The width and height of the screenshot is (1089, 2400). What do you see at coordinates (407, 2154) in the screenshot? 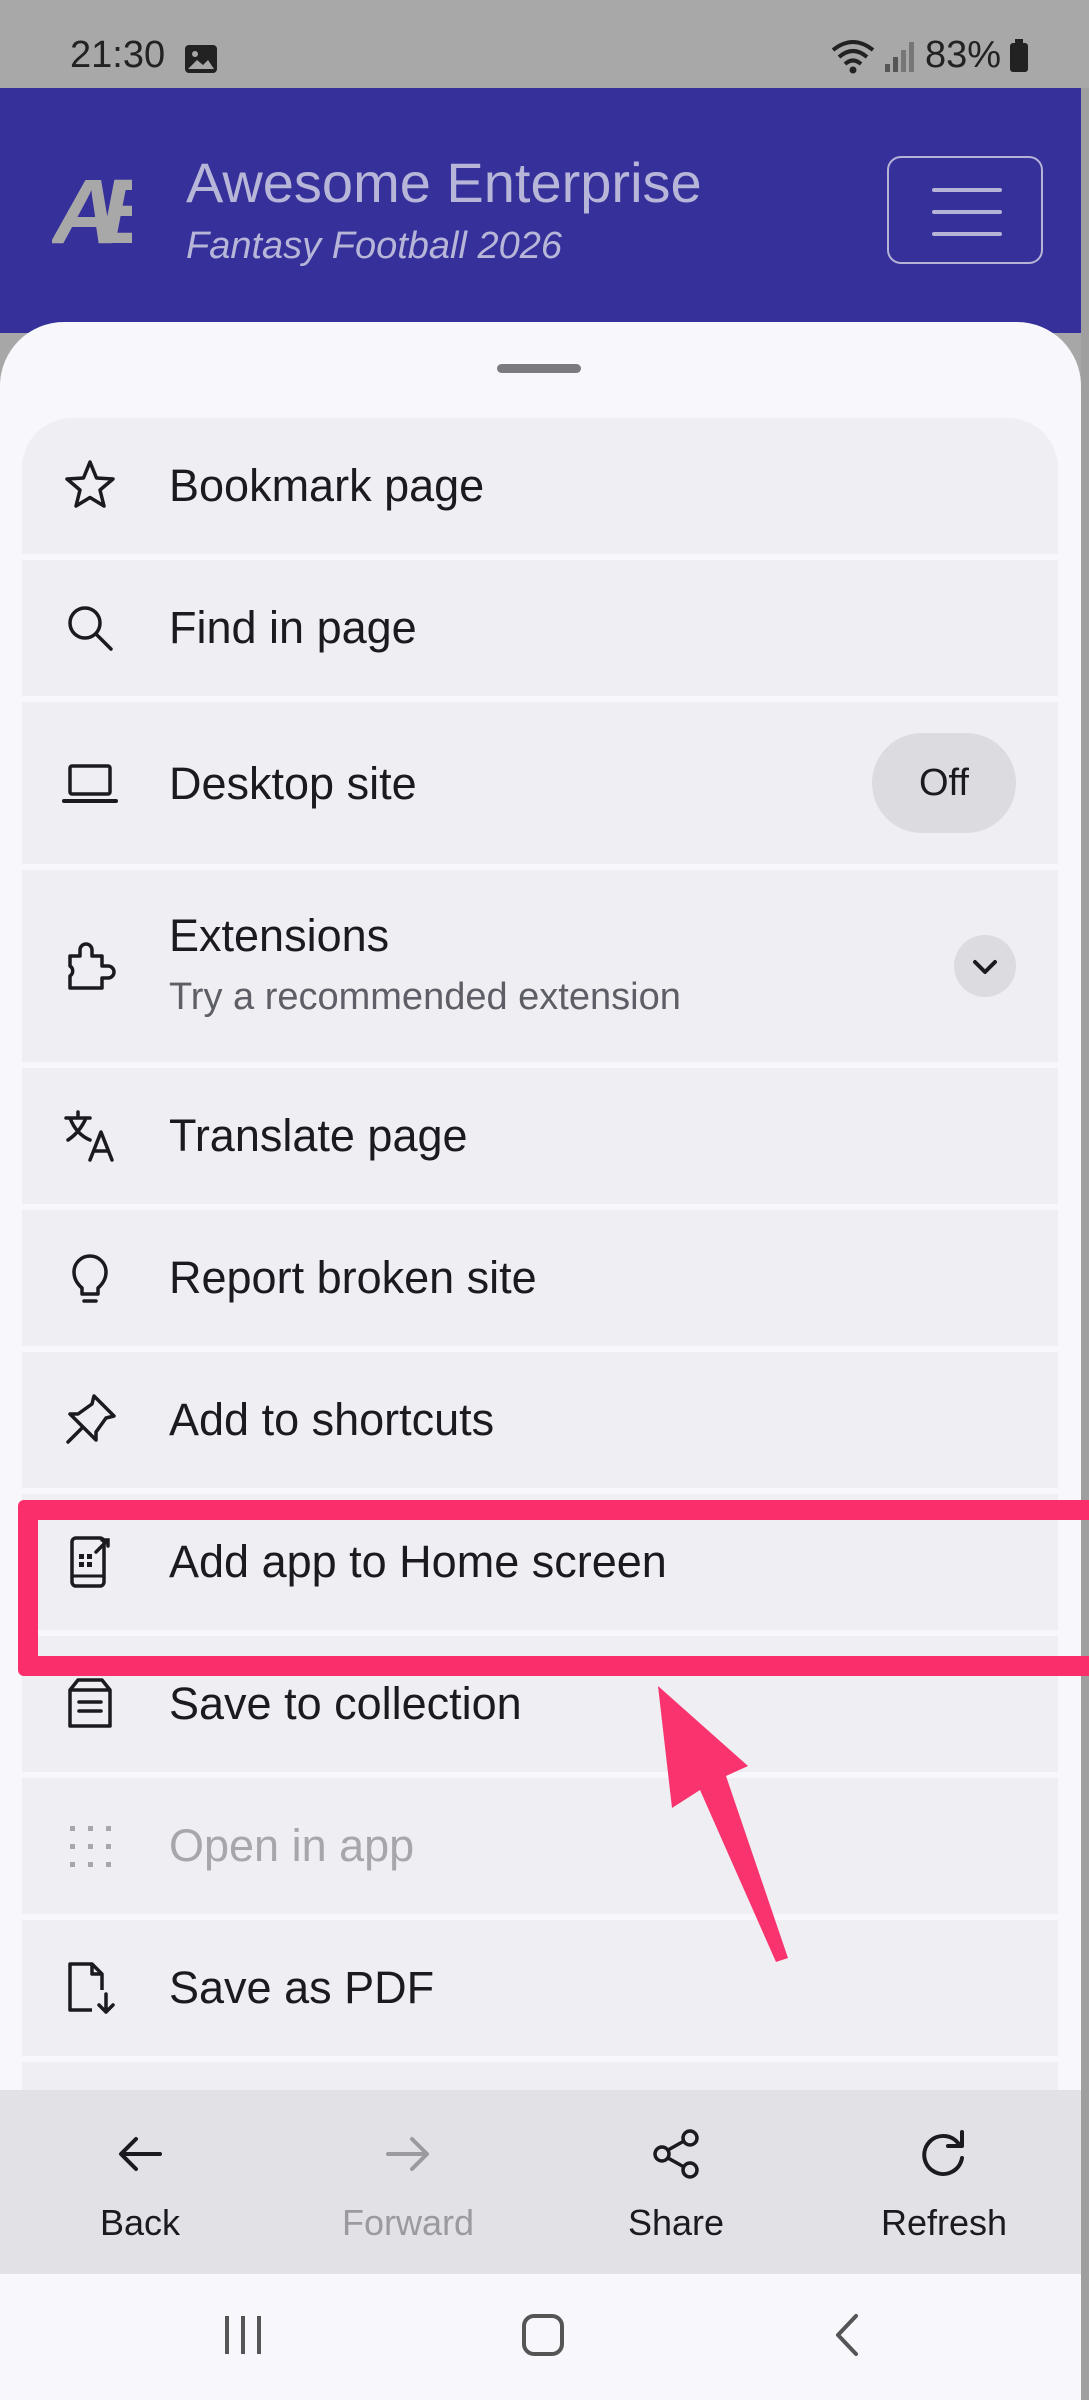
I see `arrow-right-icon` at bounding box center [407, 2154].